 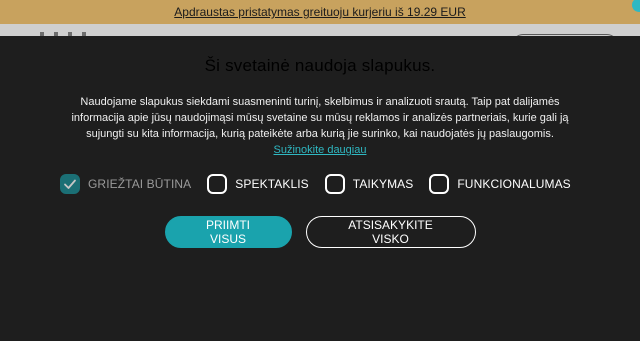 I want to click on checkmark-icon, so click(x=70, y=184).